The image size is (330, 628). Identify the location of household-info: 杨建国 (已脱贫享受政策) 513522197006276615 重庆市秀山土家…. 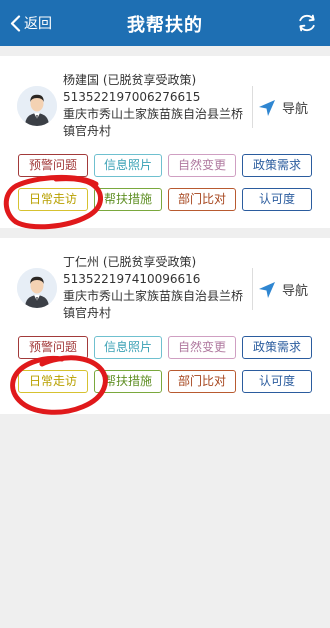
(158, 106).